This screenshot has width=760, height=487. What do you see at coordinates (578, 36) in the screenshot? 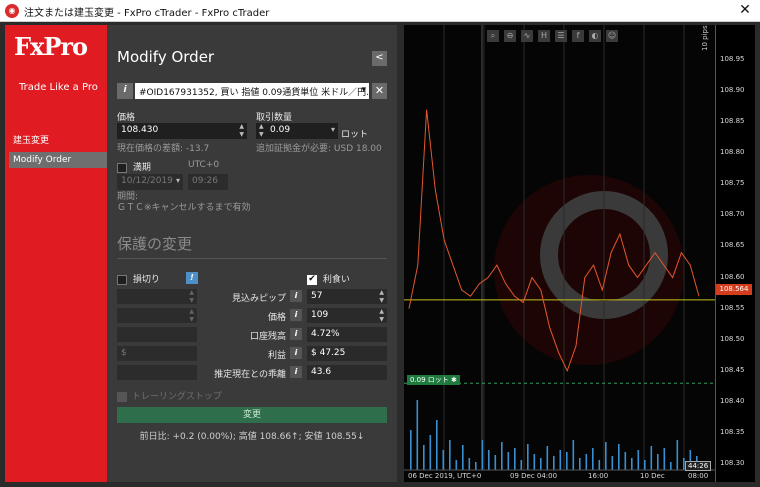
I see `facebook-icon: f` at bounding box center [578, 36].